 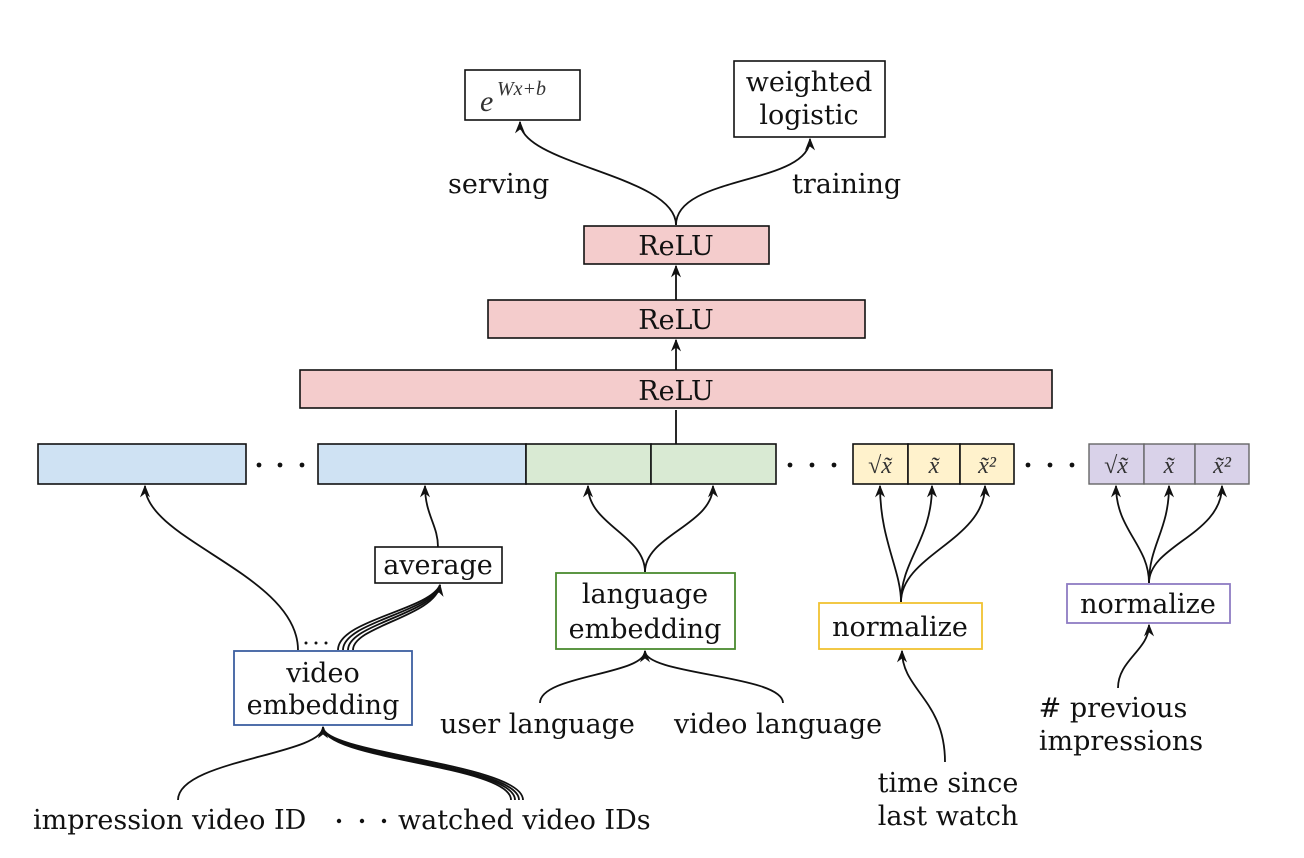 I want to click on time-feature-group: √x̃ x̃ x̃², so click(x=933, y=464).